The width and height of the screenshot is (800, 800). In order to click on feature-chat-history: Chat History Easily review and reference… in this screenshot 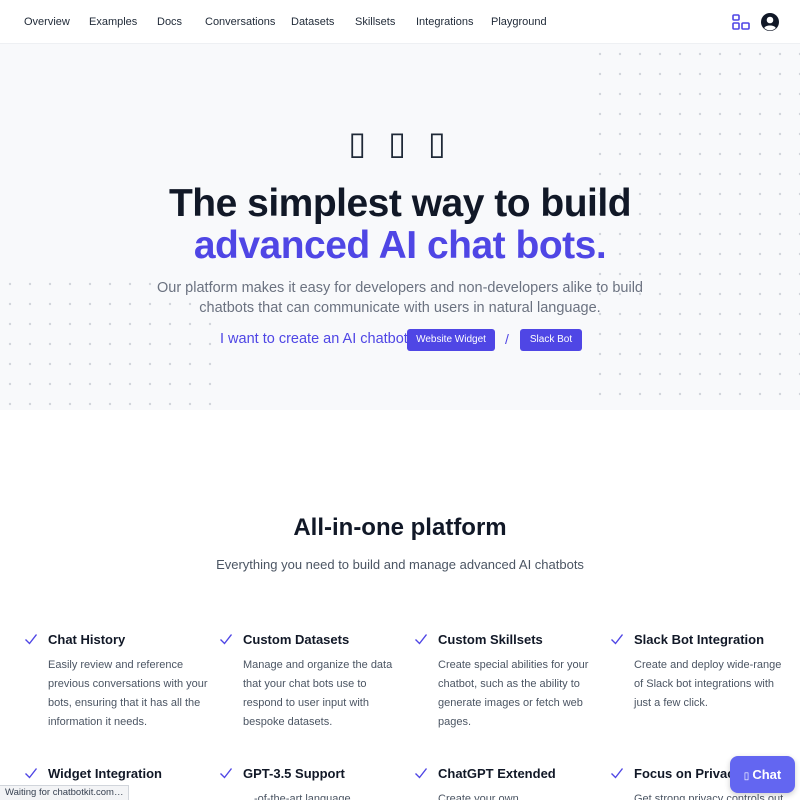, I will do `click(121, 682)`.